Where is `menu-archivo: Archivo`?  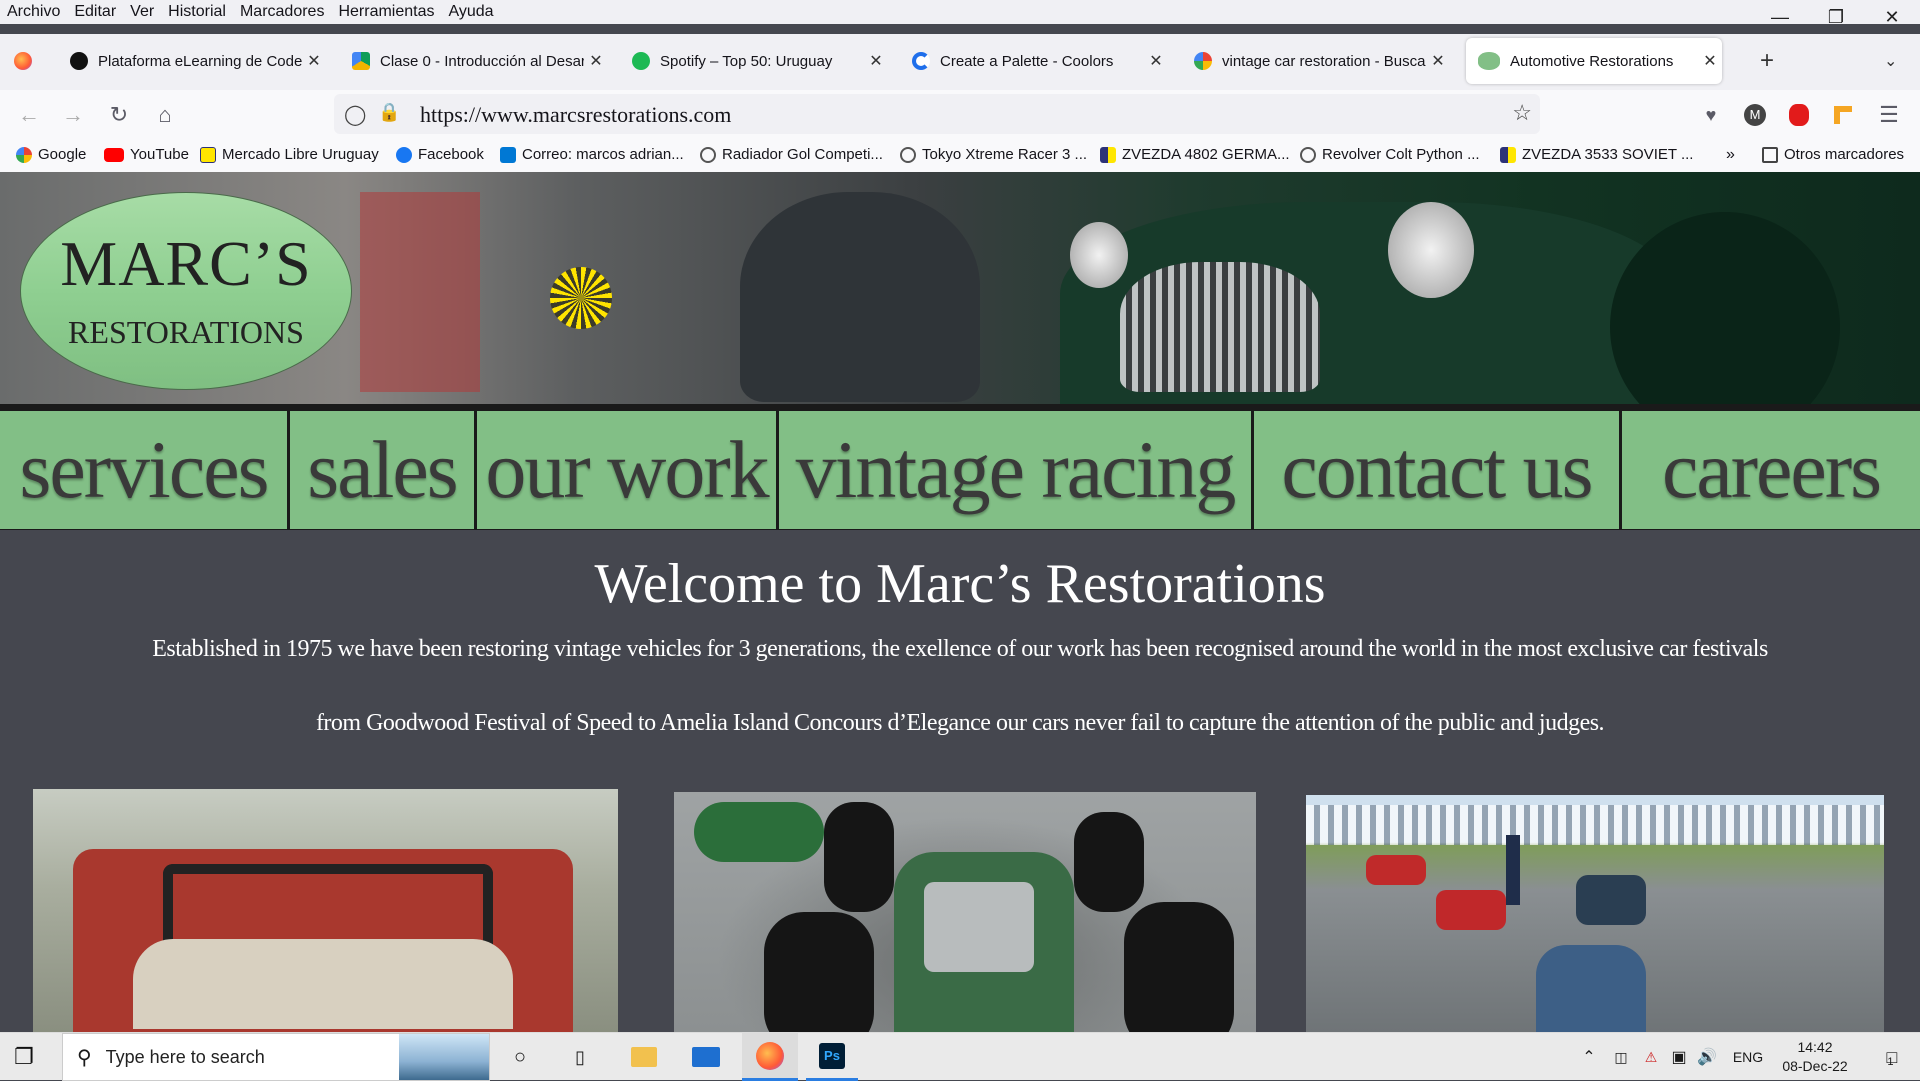
menu-archivo: Archivo is located at coordinates (33, 12).